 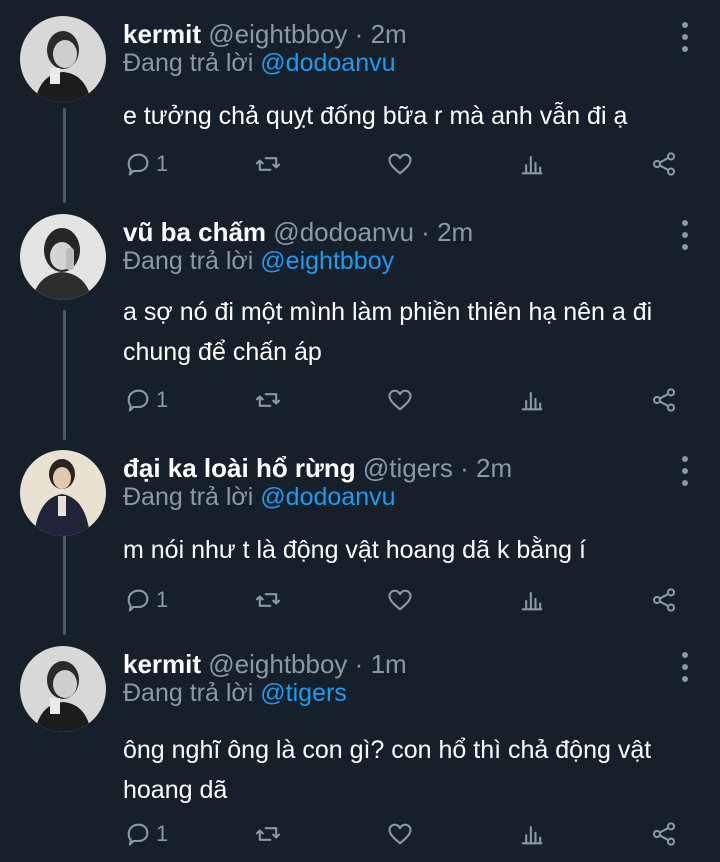 I want to click on thread-line, so click(x=64, y=375).